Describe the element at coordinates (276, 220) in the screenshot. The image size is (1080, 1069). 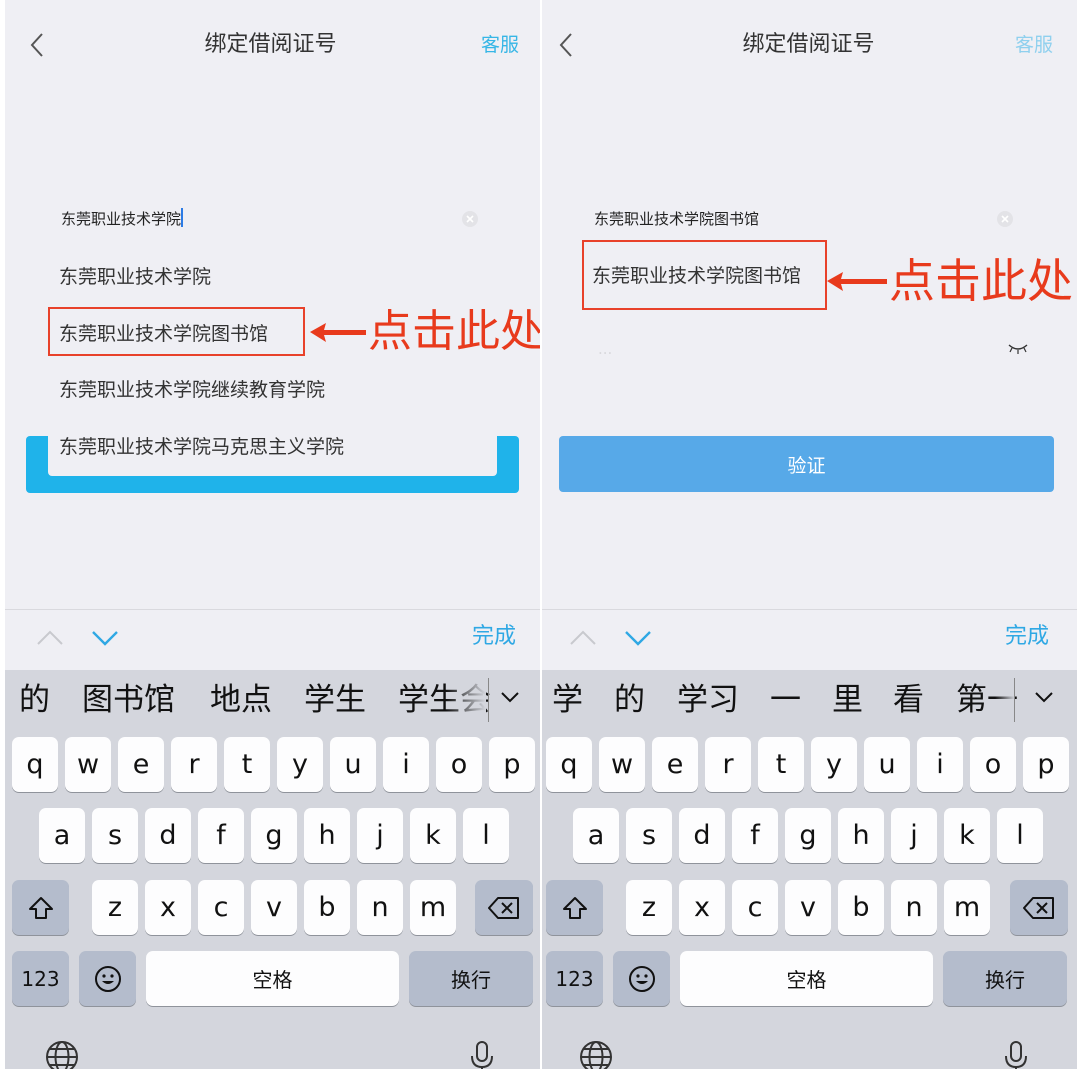
I see `library-search-field: 东莞职业技术学院` at that location.